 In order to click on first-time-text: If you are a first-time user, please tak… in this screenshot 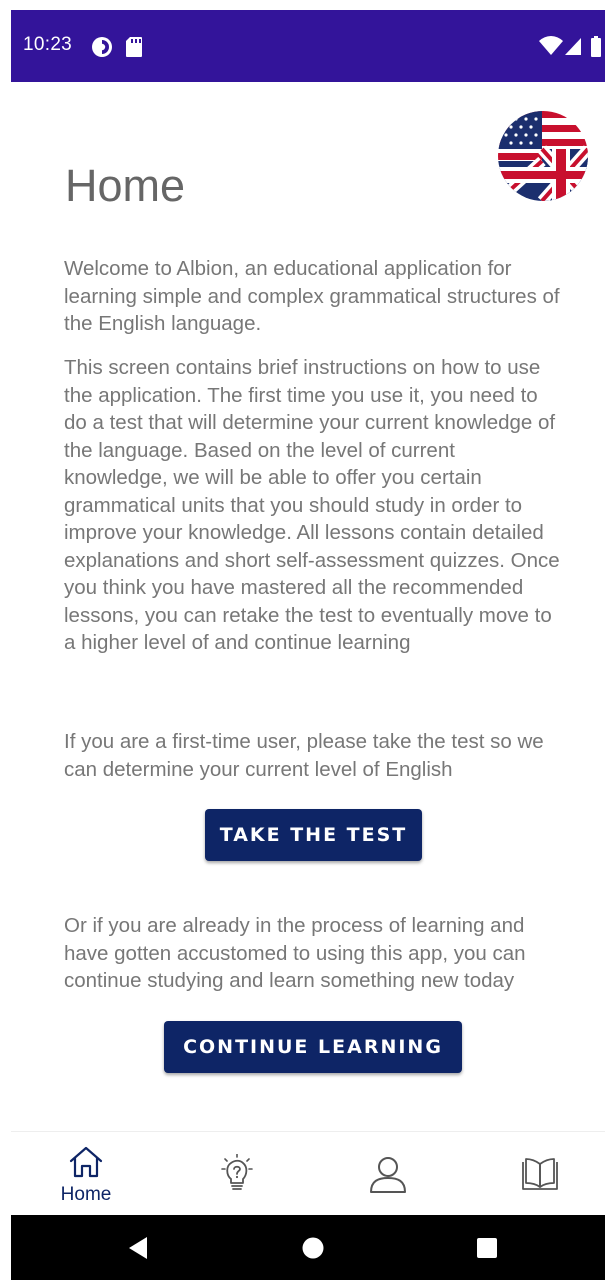, I will do `click(304, 755)`.